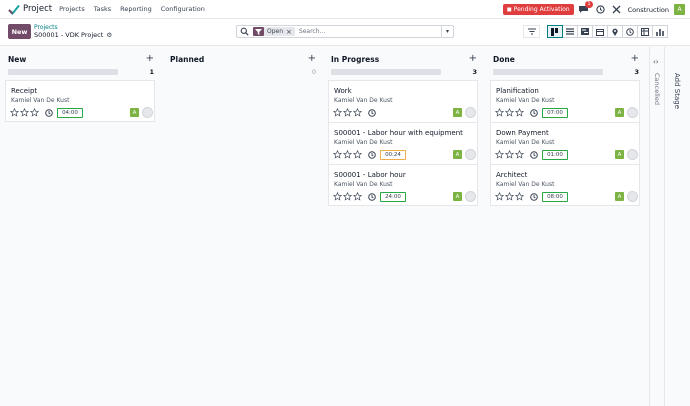 Image resolution: width=690 pixels, height=406 pixels. I want to click on gear-icon: ⚙, so click(109, 35).